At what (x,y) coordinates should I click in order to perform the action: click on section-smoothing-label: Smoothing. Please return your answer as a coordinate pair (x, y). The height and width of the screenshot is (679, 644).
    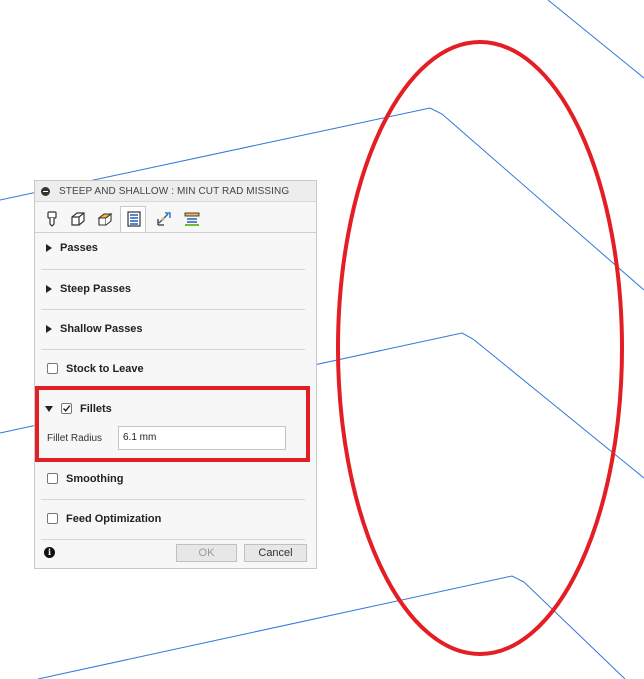
    Looking at the image, I should click on (95, 479).